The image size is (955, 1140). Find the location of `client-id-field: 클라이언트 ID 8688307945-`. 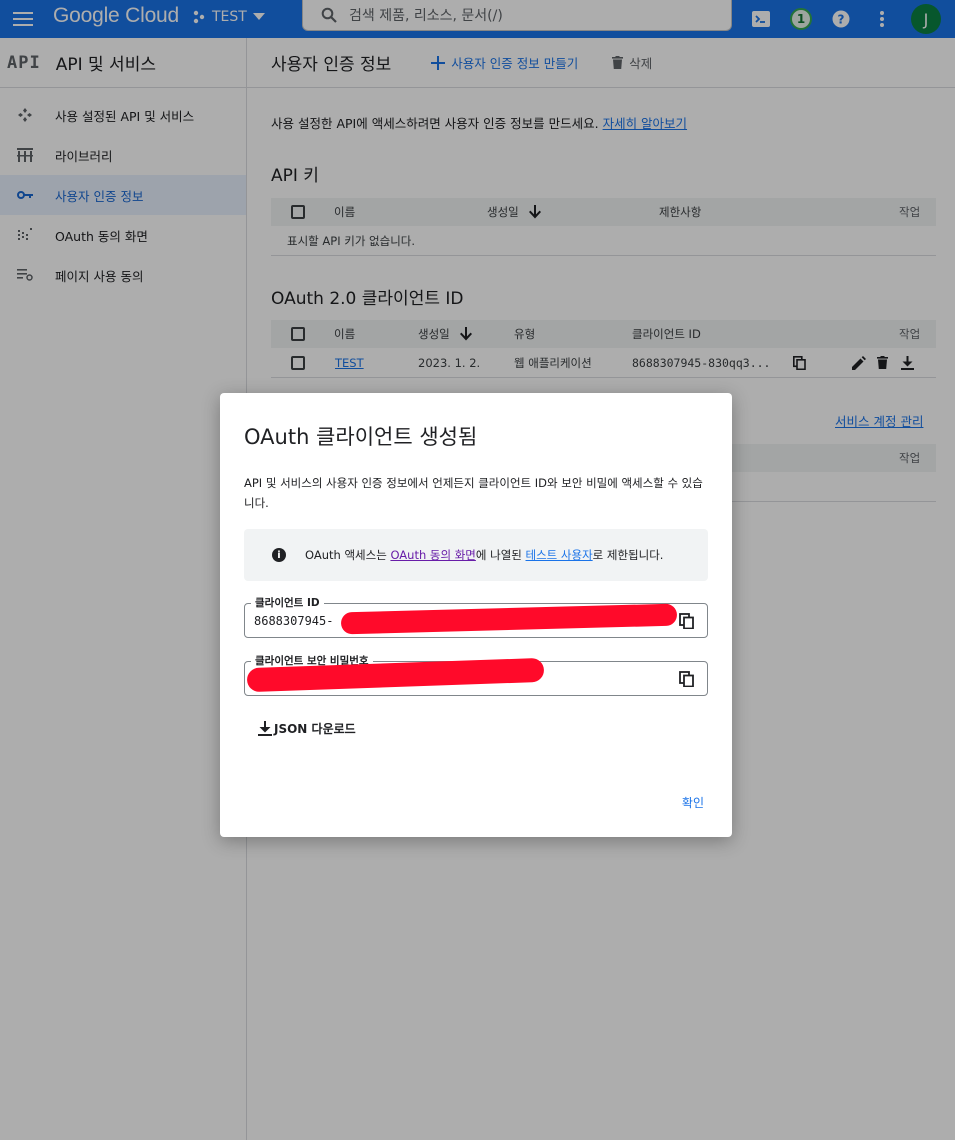

client-id-field: 클라이언트 ID 8688307945- is located at coordinates (476, 616).